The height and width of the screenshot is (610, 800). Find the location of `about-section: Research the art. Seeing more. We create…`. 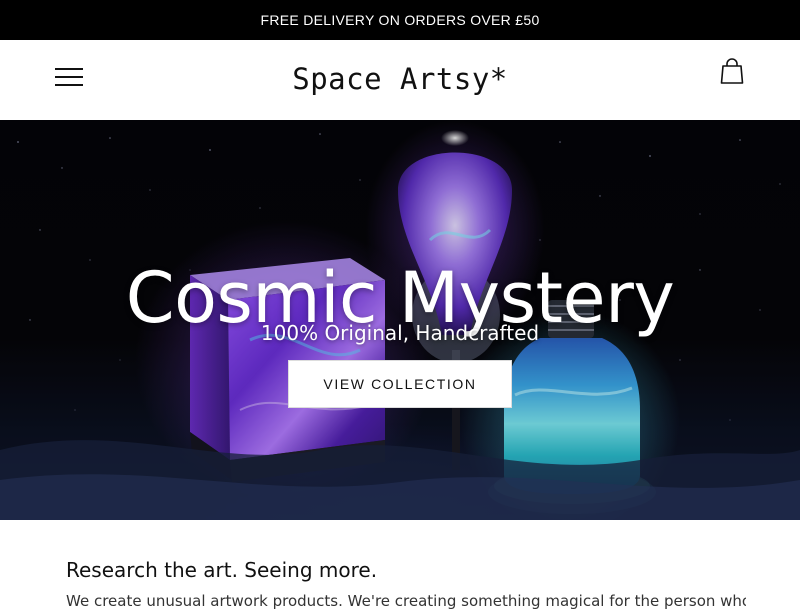

about-section: Research the art. Seeing more. We create… is located at coordinates (400, 565).